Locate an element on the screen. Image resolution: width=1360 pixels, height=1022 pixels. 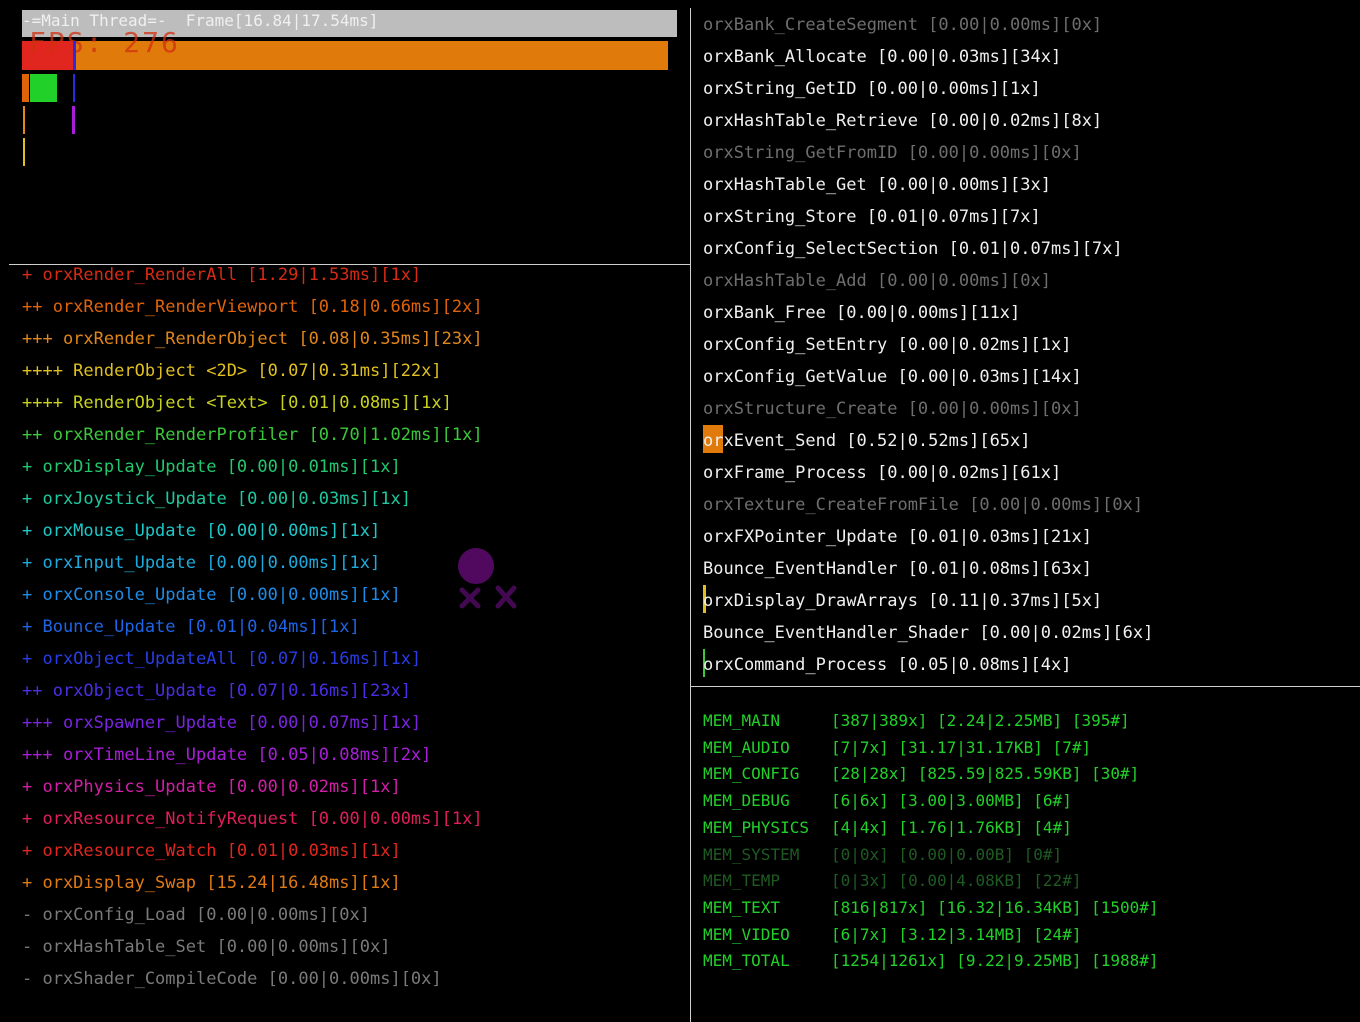
profiler-entry: + orxObject_UpdateAll [0.07|0.16ms][1x] is located at coordinates (222, 659).